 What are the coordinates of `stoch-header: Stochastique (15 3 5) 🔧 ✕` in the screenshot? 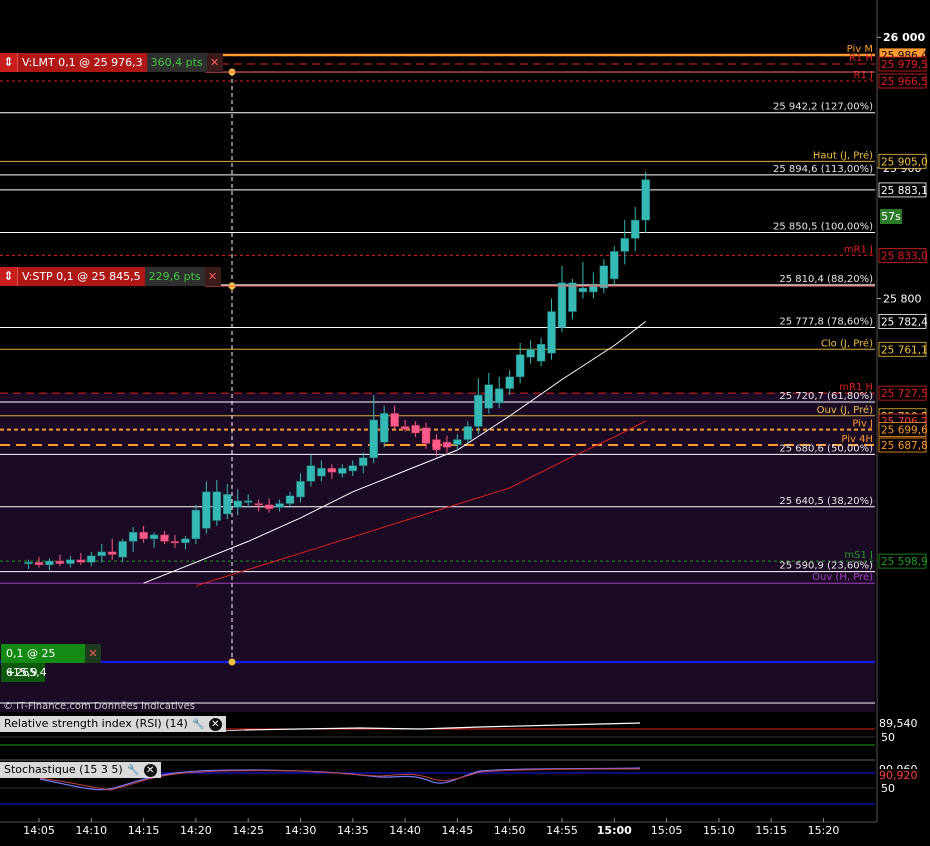 It's located at (80, 770).